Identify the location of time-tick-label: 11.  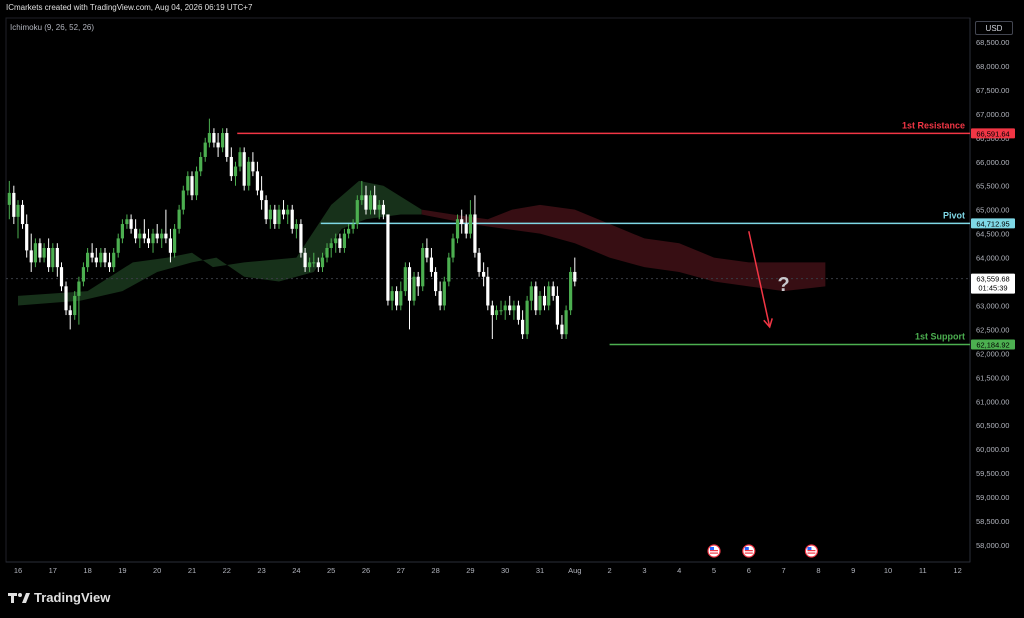
(923, 570).